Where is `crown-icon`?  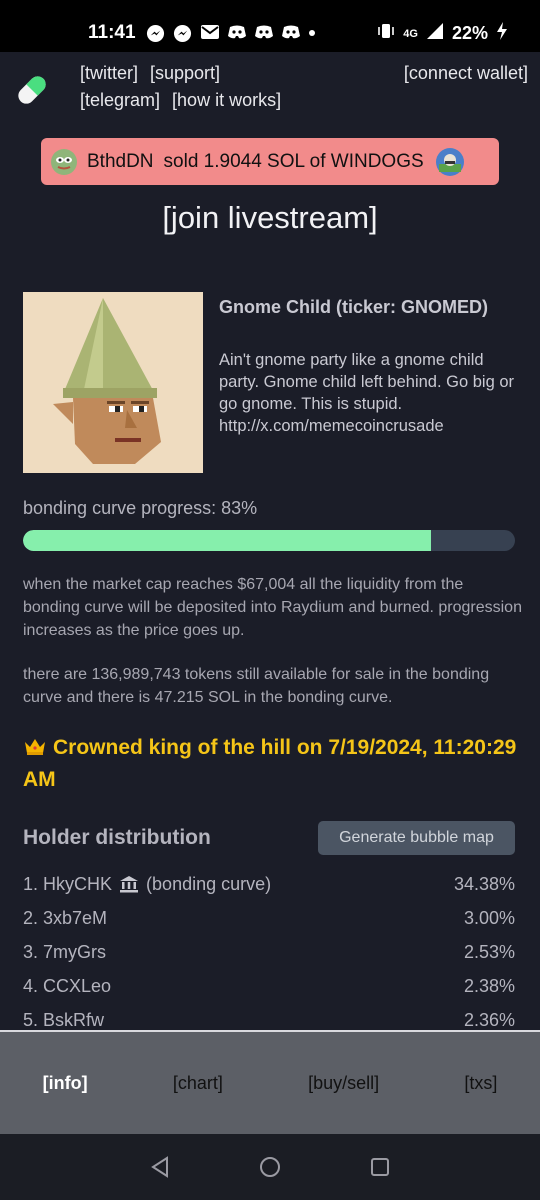
crown-icon is located at coordinates (35, 744).